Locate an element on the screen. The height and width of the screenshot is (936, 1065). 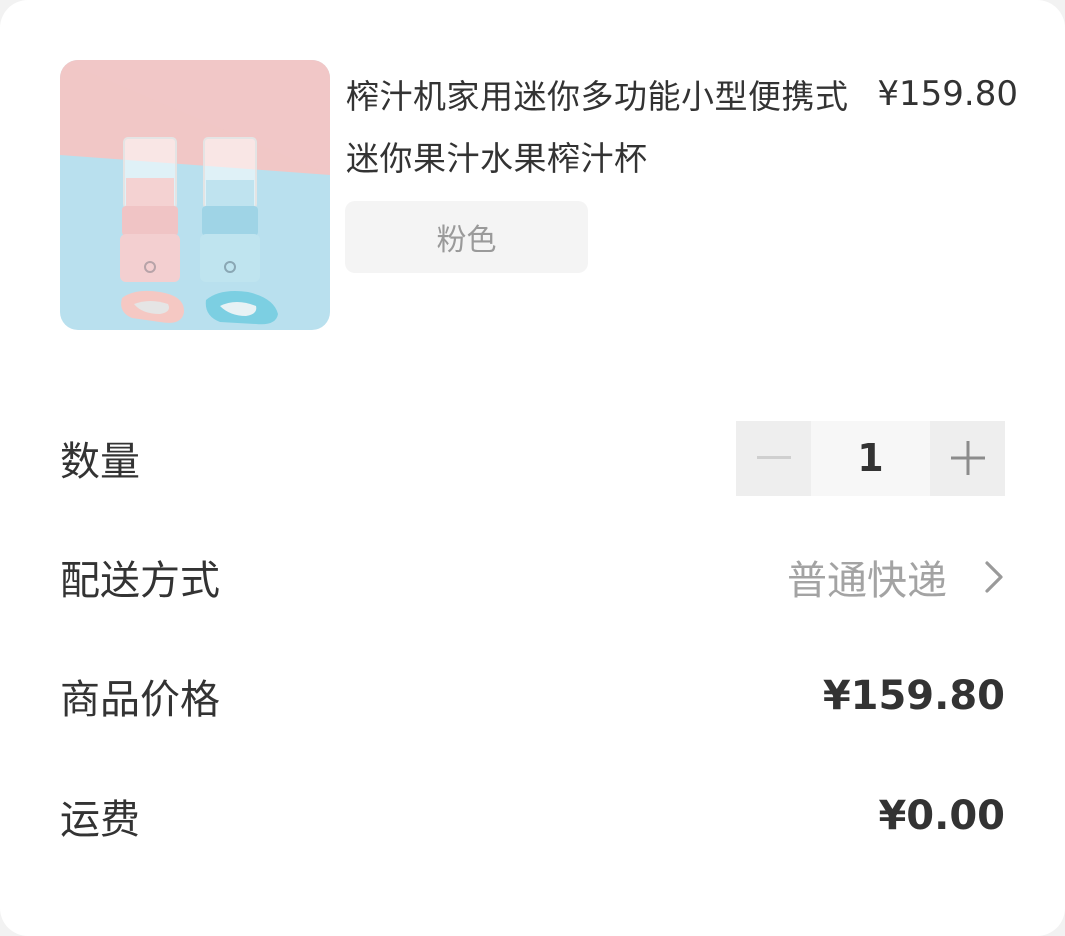
delivery-label: 配送方式 is located at coordinates (140, 581).